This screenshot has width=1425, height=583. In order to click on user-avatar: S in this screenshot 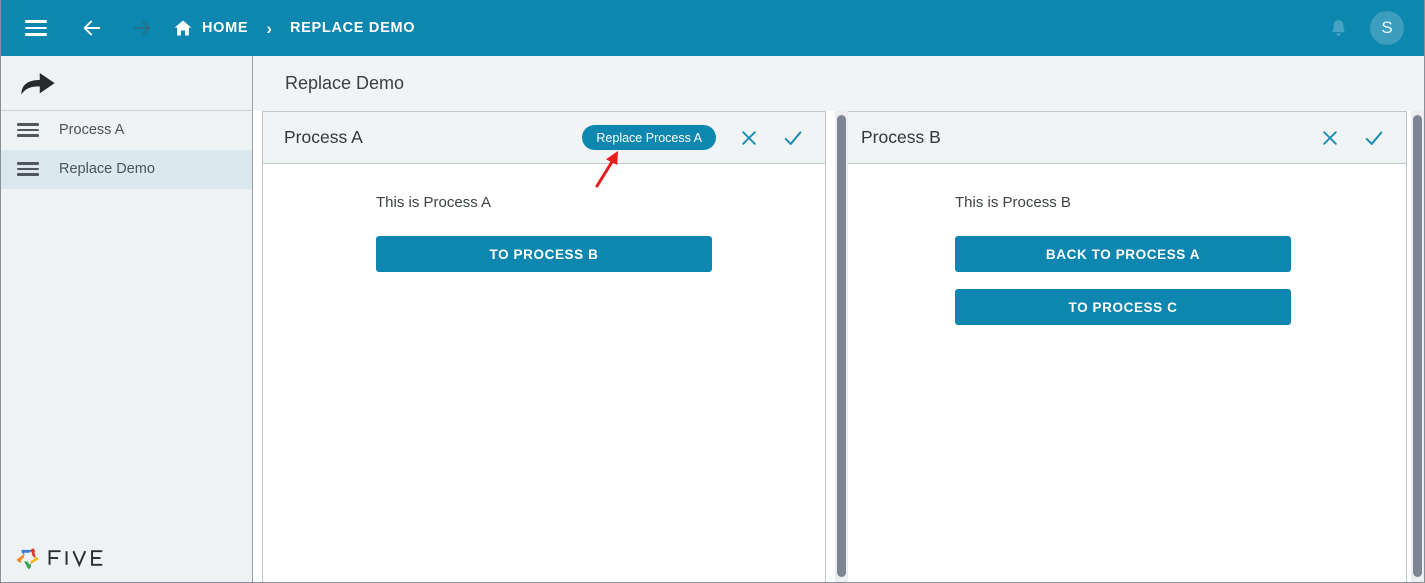, I will do `click(1387, 28)`.